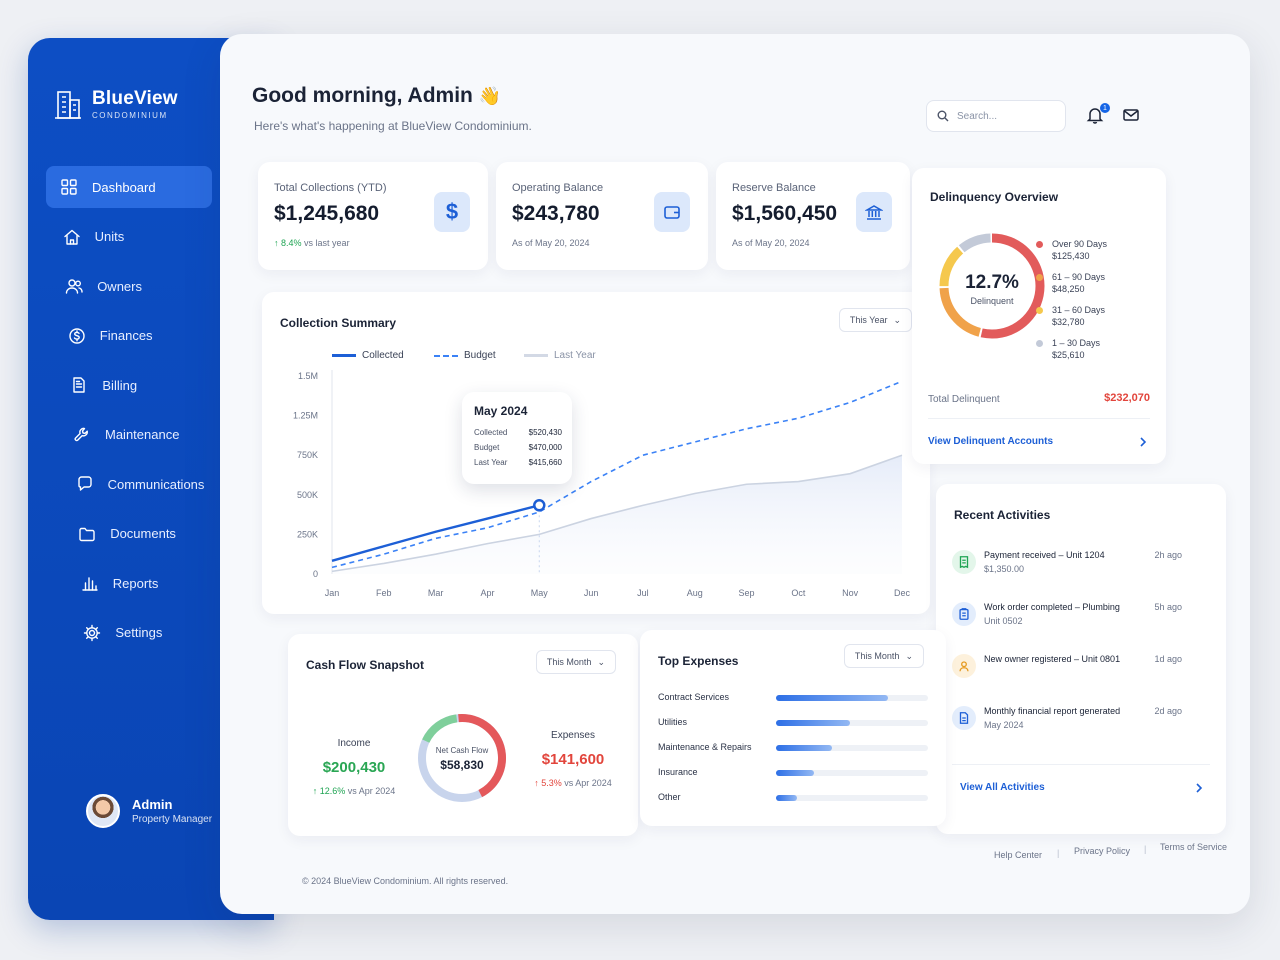 The image size is (1280, 960). What do you see at coordinates (327, 213) in the screenshot?
I see `kpi-value: $1,245,680` at bounding box center [327, 213].